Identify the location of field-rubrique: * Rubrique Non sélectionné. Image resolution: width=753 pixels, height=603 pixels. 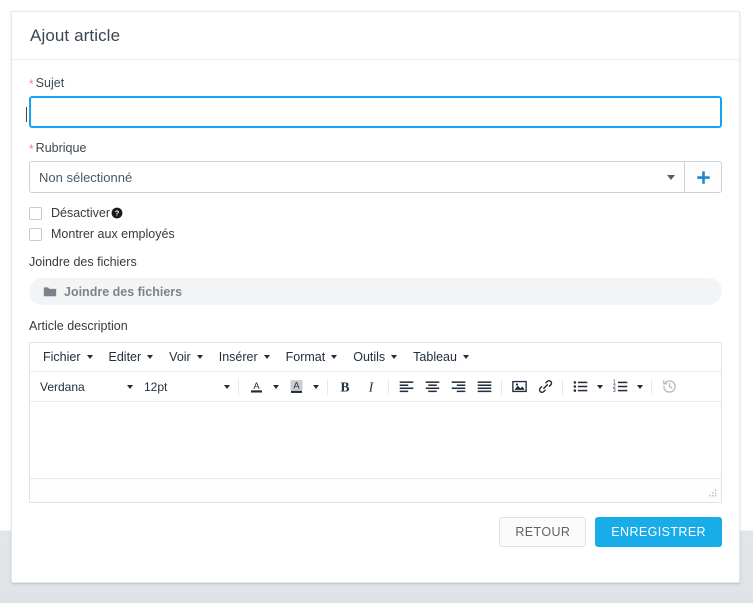
(375, 167).